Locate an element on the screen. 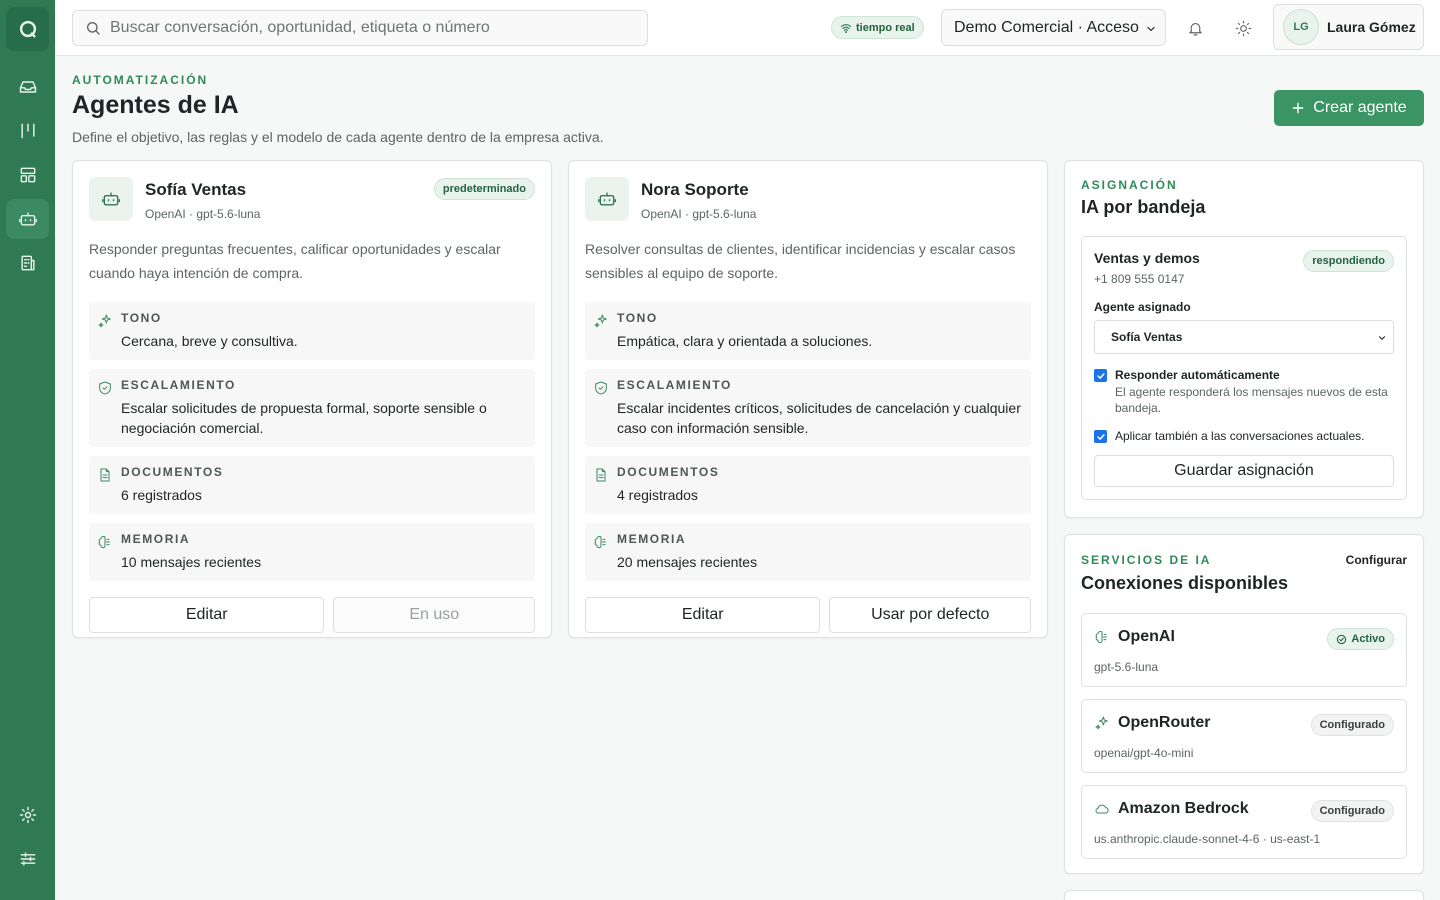  chevron-down-icon is located at coordinates (1151, 29).